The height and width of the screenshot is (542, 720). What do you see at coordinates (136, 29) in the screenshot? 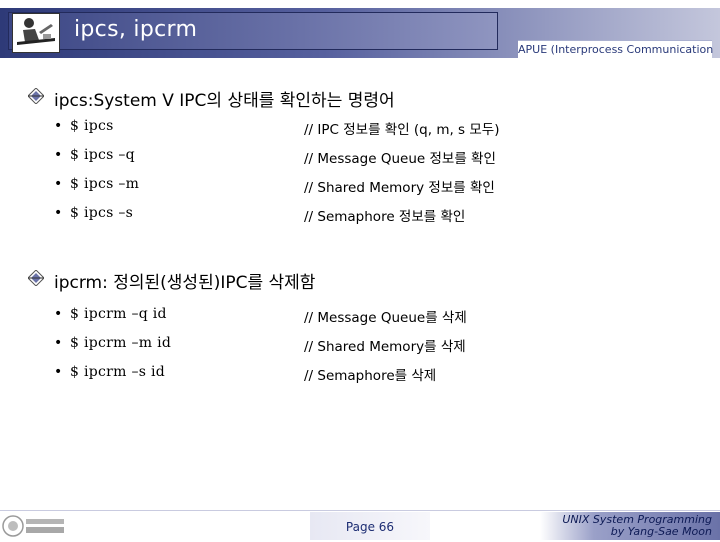
I see `slide-title: ipcs, ipcrm` at bounding box center [136, 29].